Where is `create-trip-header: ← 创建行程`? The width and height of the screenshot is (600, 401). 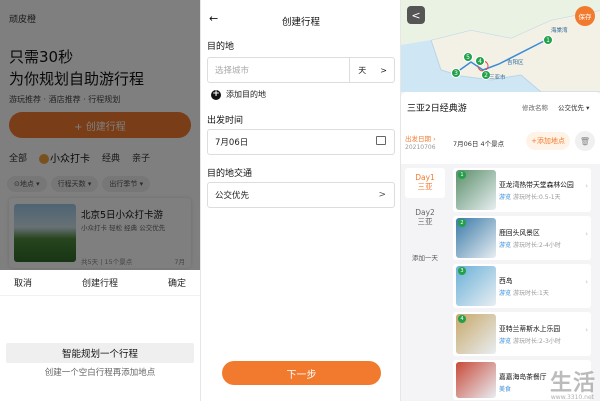 create-trip-header: ← 创建行程 is located at coordinates (300, 20).